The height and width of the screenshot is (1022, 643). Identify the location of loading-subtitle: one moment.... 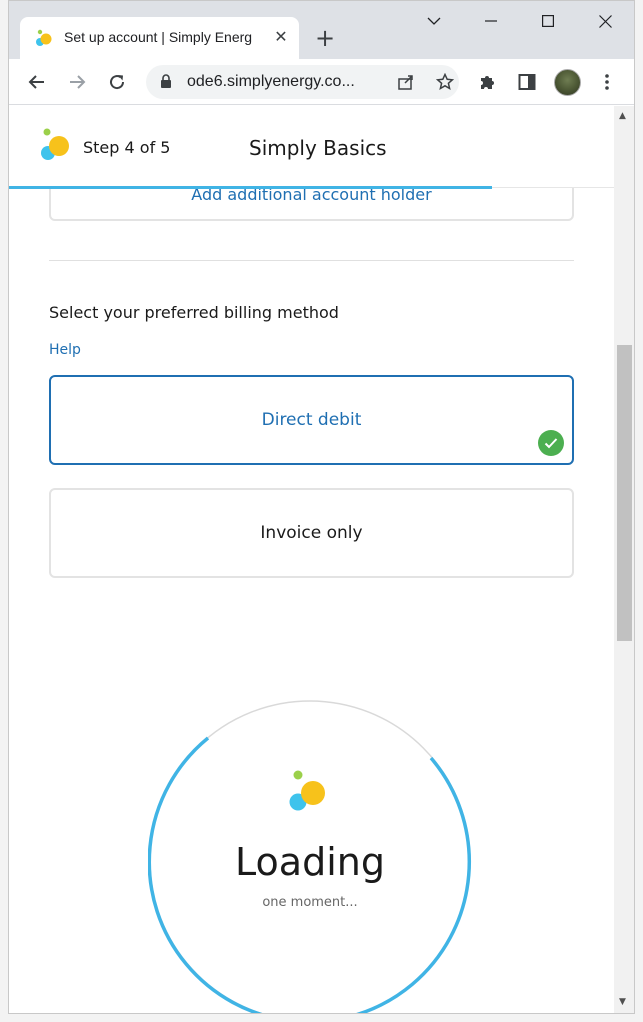
(310, 902).